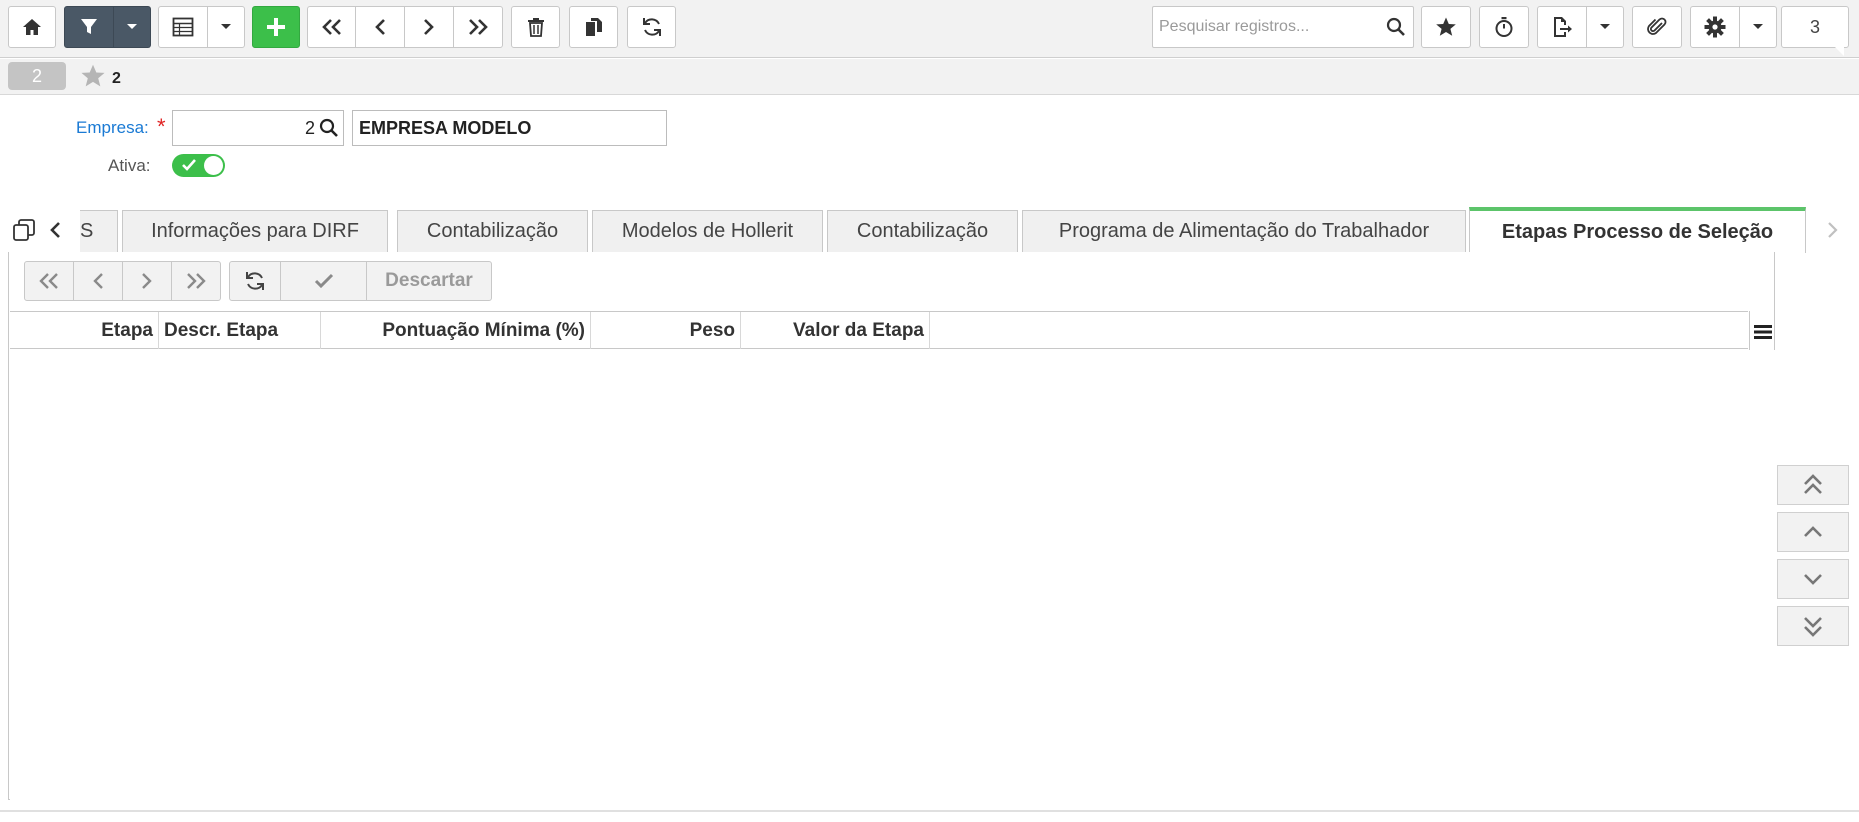 The image size is (1859, 822). I want to click on copy-tab-button, so click(24, 232).